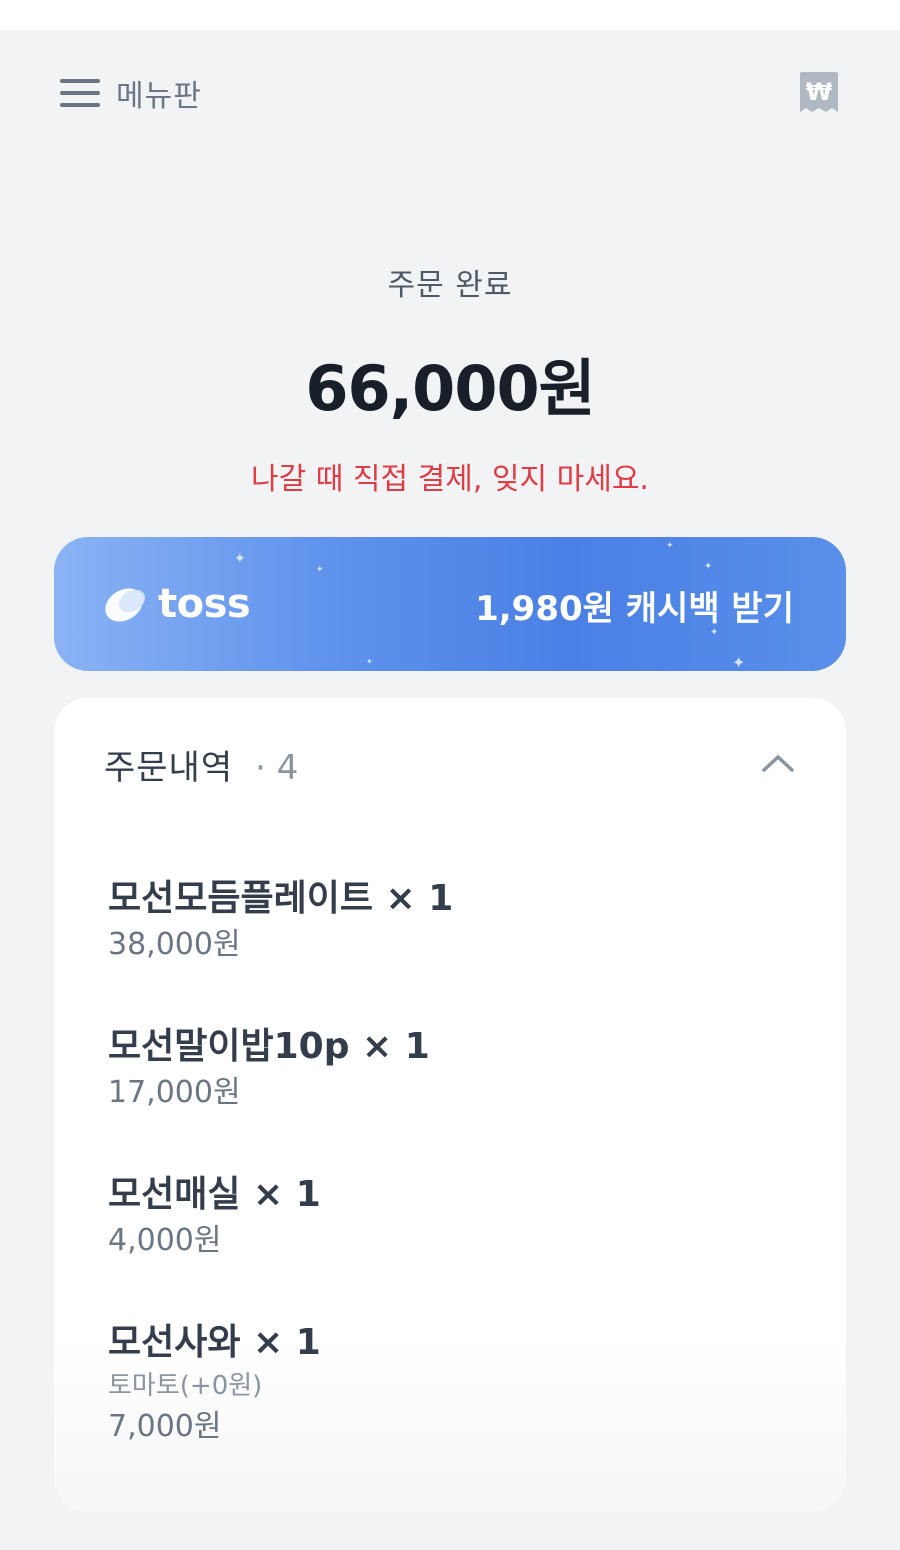  I want to click on menu-label: 메뉴판, so click(159, 96).